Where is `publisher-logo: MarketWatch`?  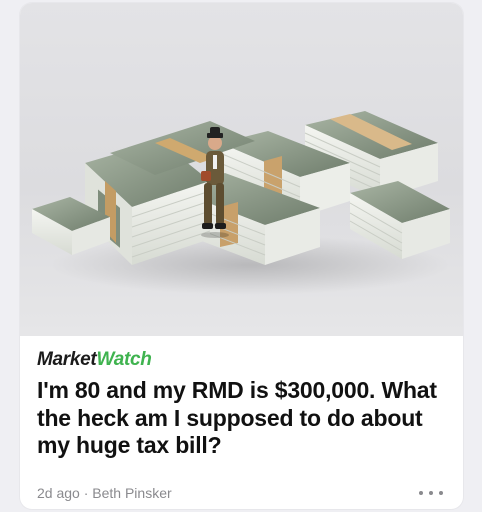 publisher-logo: MarketWatch is located at coordinates (94, 360).